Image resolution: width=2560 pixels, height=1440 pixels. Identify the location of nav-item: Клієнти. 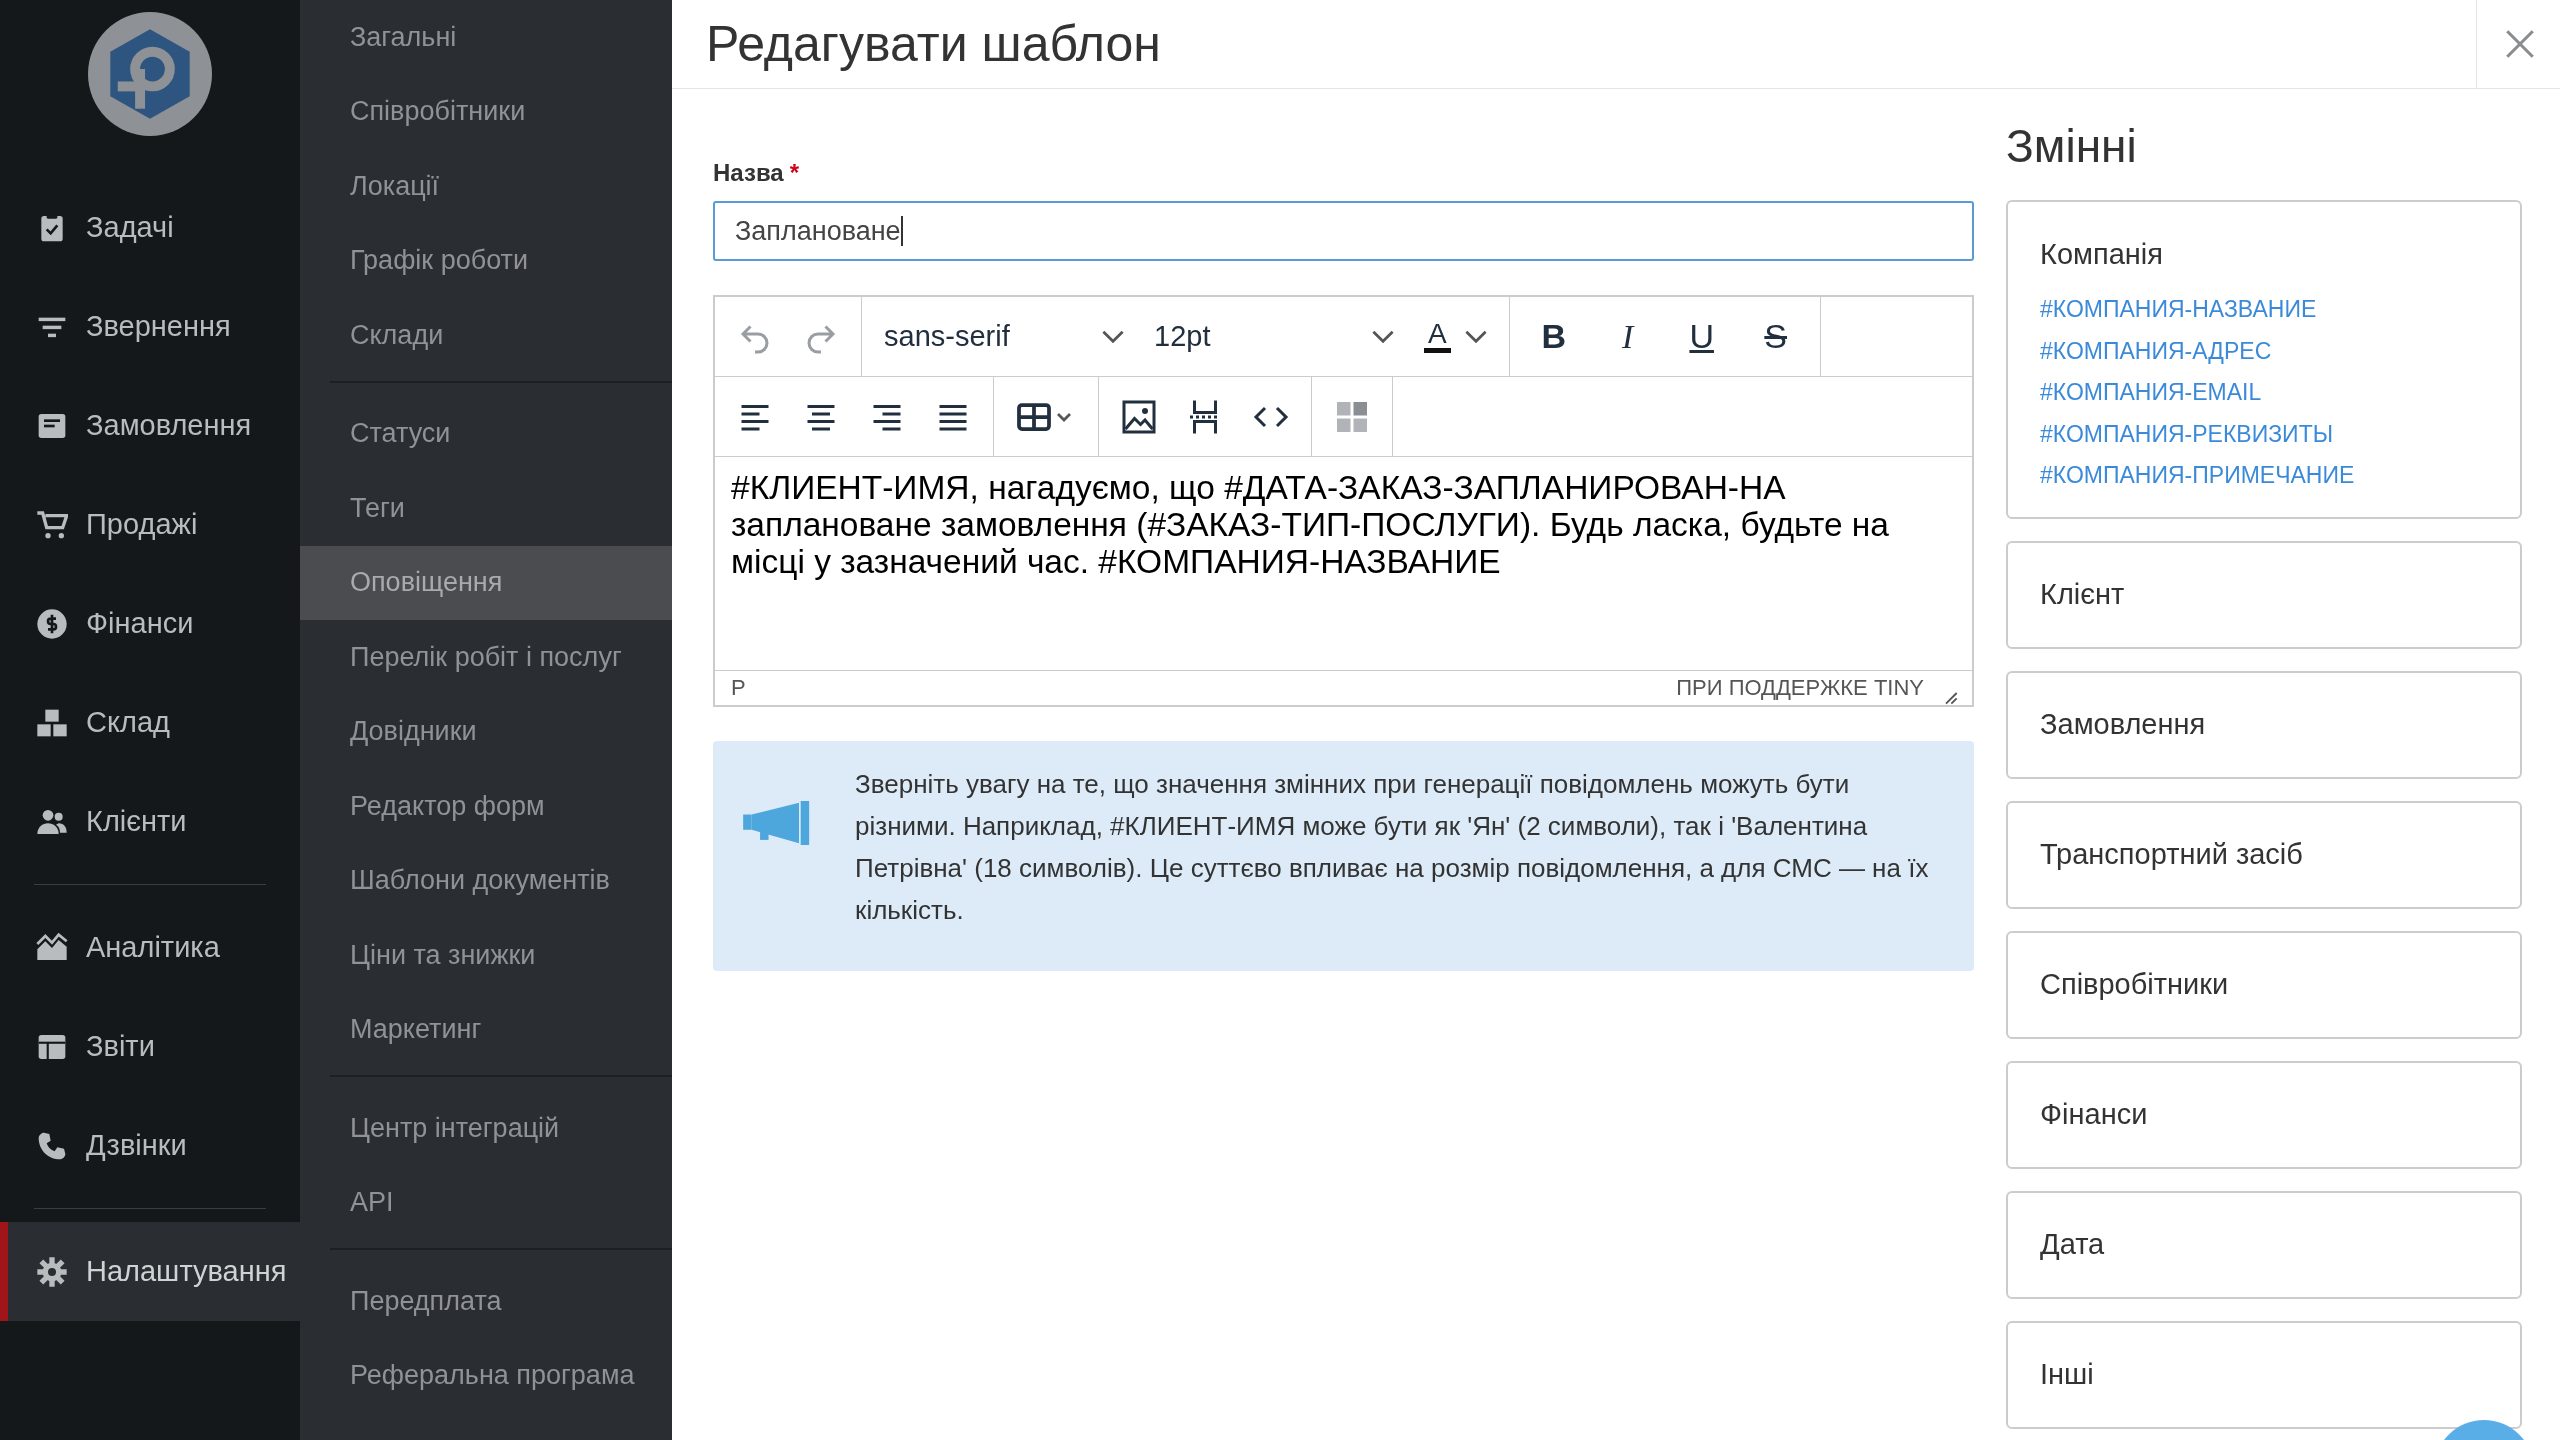
(150, 821).